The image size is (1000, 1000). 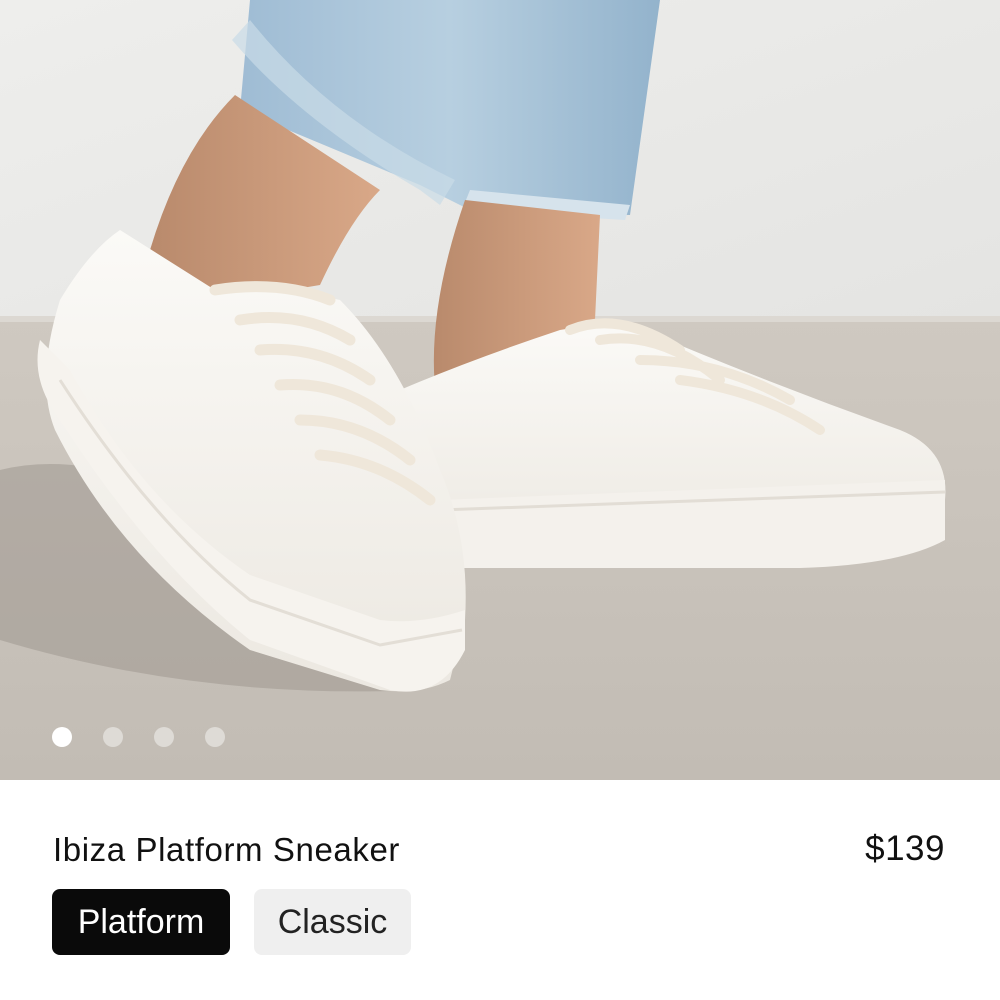 What do you see at coordinates (332, 922) in the screenshot?
I see `variant-option-classic: Classic` at bounding box center [332, 922].